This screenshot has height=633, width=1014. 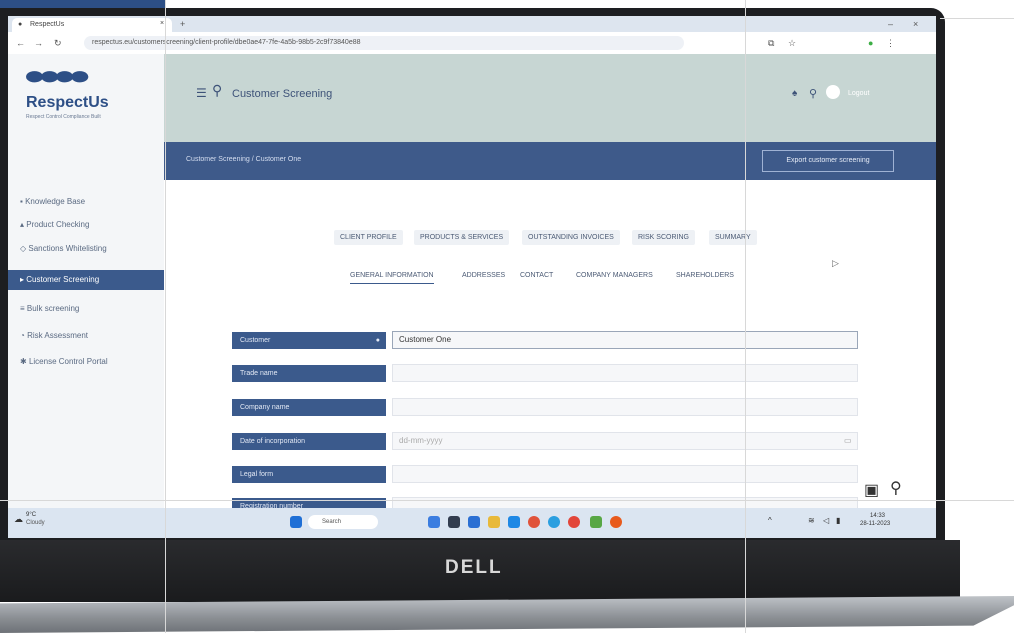 What do you see at coordinates (22, 308) in the screenshot?
I see `list-icon: ≡` at bounding box center [22, 308].